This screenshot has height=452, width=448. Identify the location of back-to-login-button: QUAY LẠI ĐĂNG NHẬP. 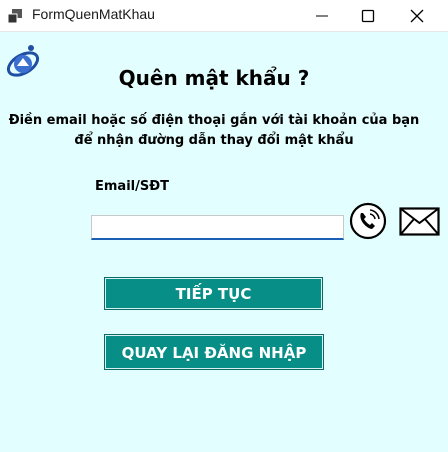
(214, 352).